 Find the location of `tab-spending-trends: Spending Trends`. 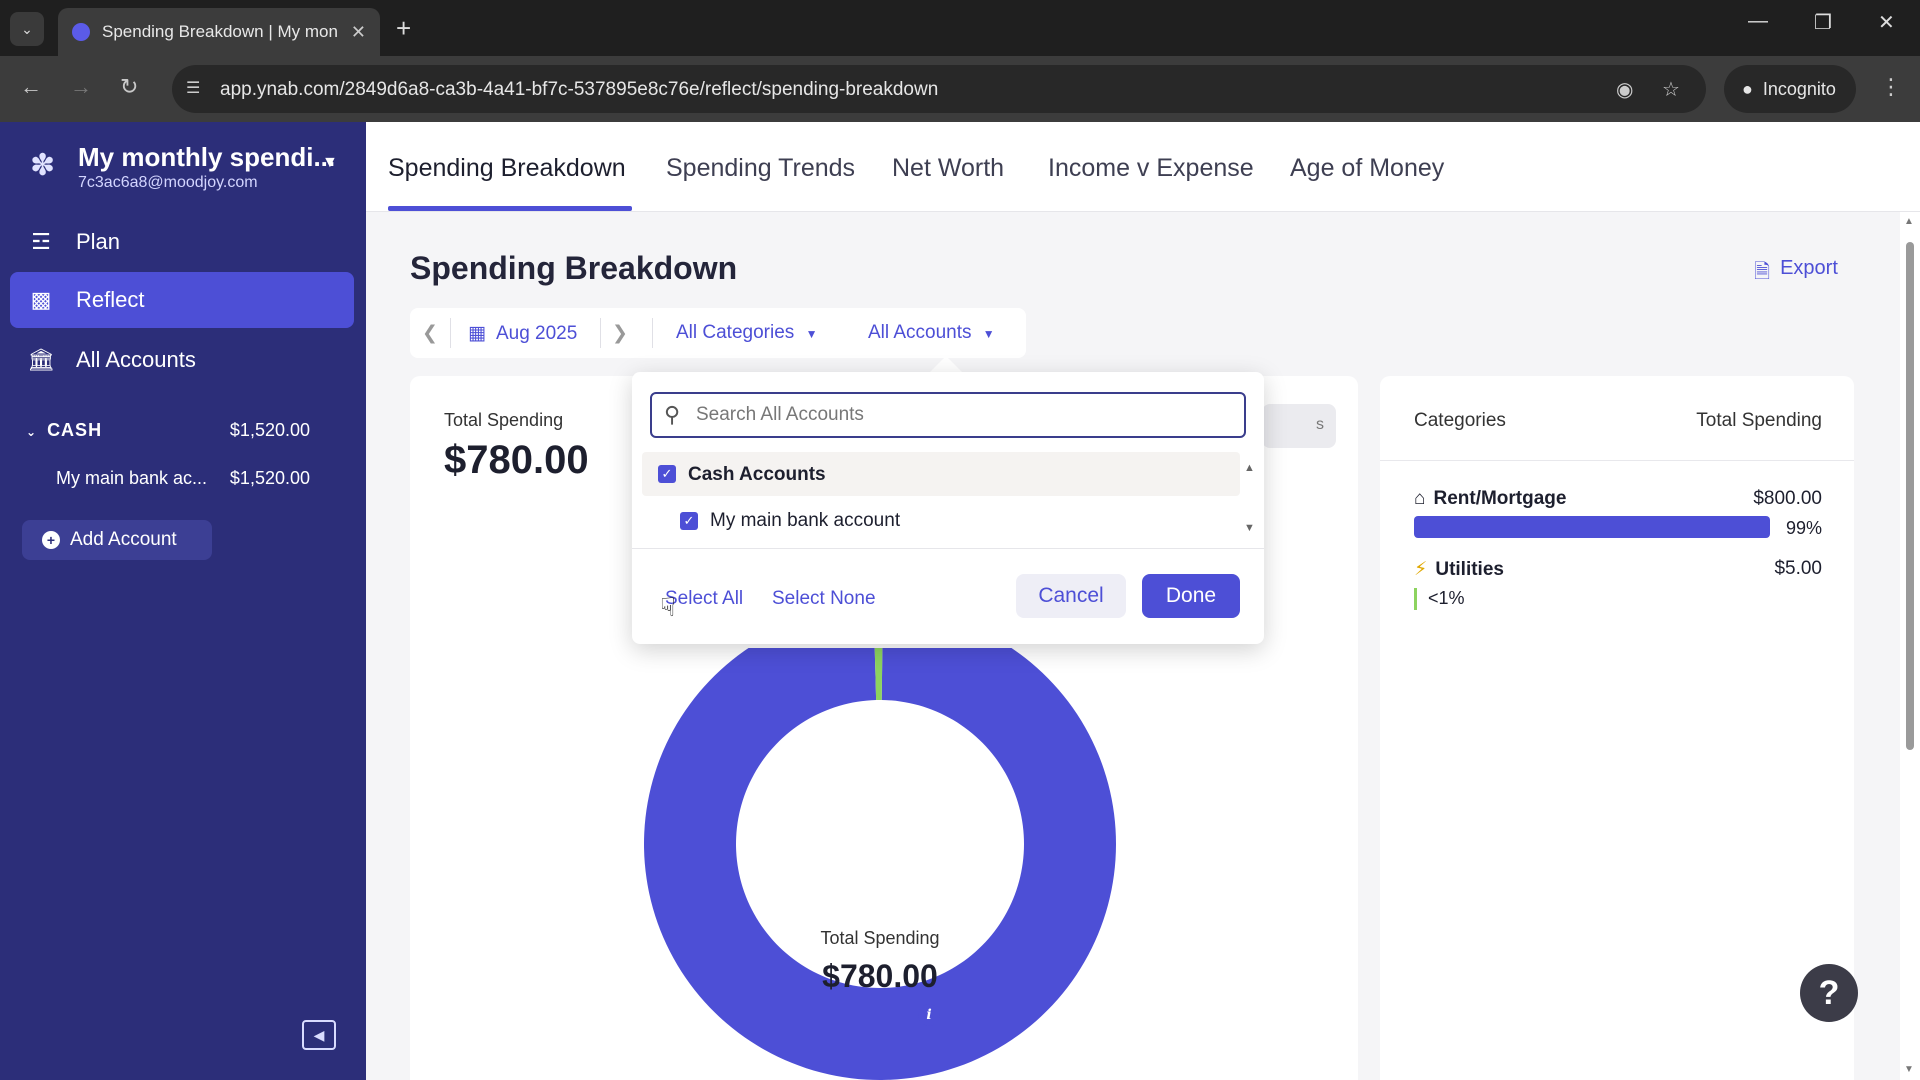

tab-spending-trends: Spending Trends is located at coordinates (760, 168).